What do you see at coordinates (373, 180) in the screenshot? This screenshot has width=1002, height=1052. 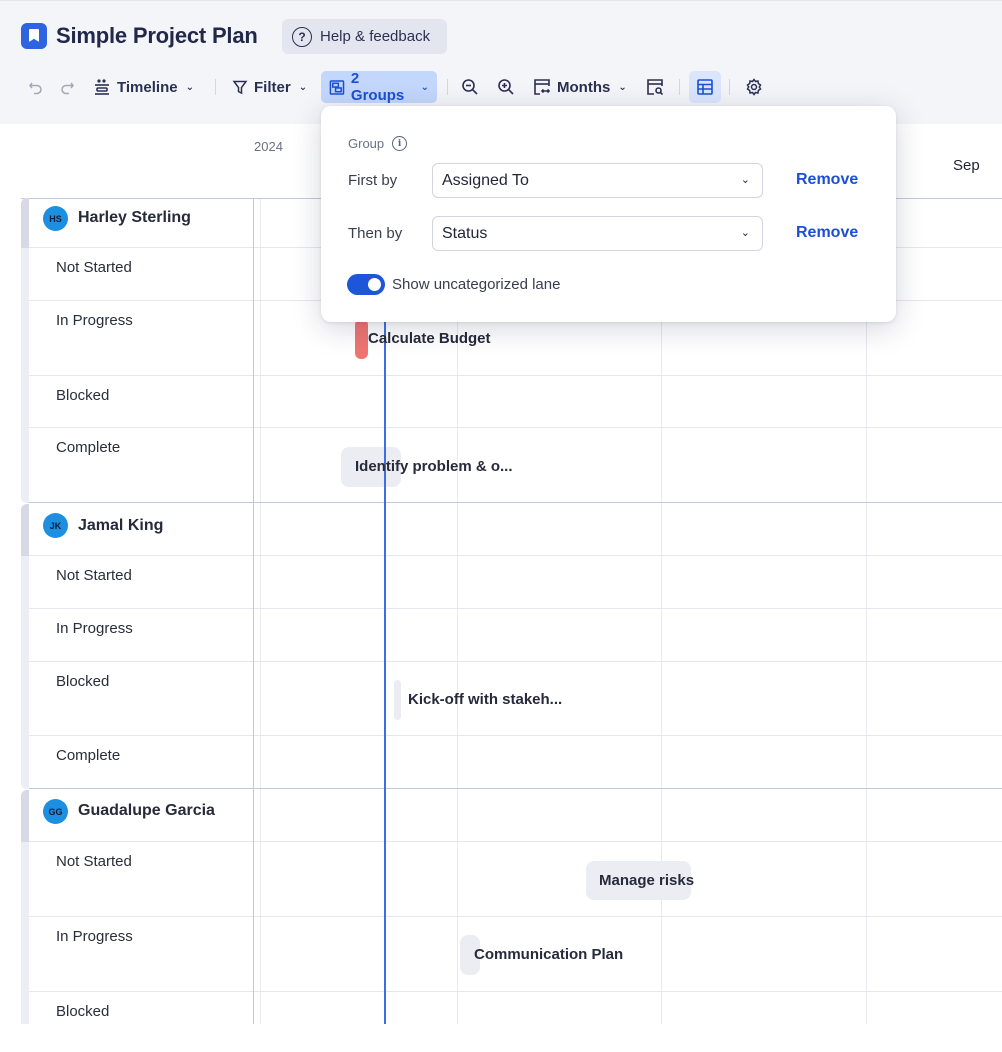 I see `first-by-label: First by` at bounding box center [373, 180].